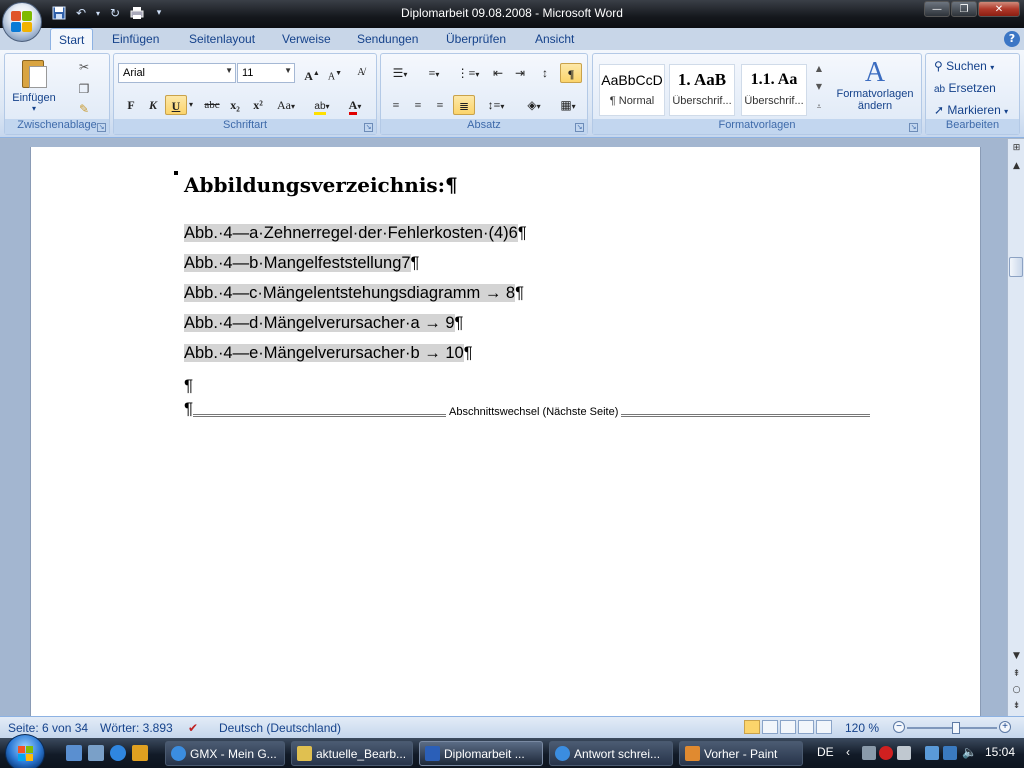  What do you see at coordinates (1016, 166) in the screenshot?
I see `scroll-up-icon: ▲` at bounding box center [1016, 166].